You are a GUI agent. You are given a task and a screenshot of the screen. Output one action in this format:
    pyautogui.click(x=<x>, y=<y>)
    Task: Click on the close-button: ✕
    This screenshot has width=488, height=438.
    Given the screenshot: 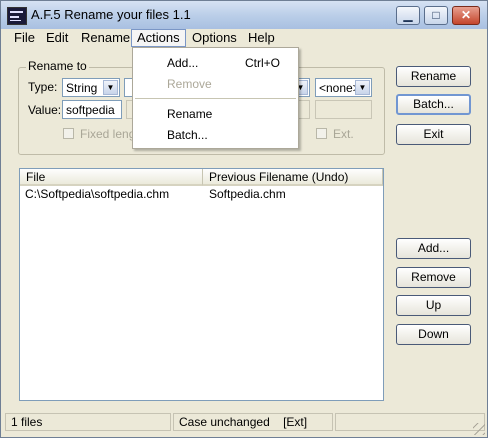 What is the action you would take?
    pyautogui.click(x=466, y=15)
    